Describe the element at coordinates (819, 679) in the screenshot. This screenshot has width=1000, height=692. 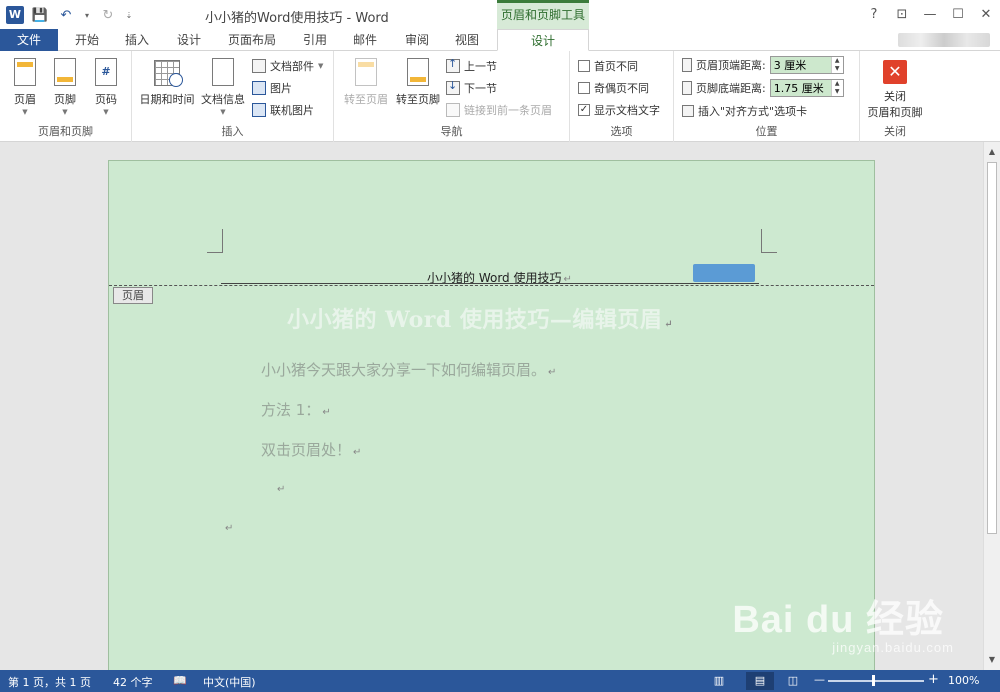
I see `zoom-out-icon: —` at that location.